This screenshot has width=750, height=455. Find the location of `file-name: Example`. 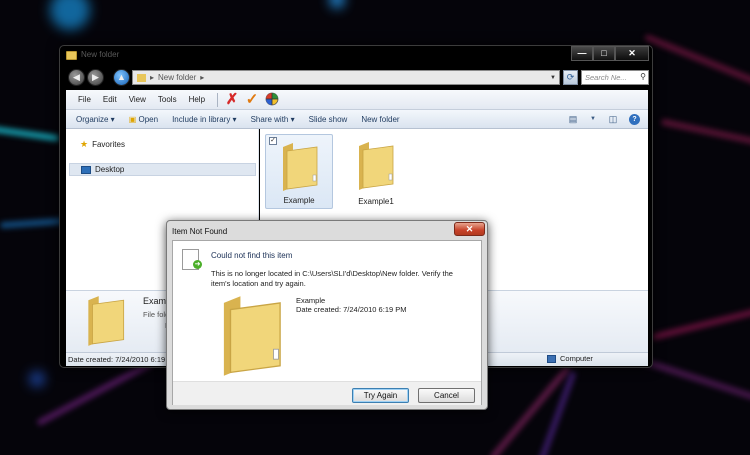

file-name: Example is located at coordinates (299, 200).